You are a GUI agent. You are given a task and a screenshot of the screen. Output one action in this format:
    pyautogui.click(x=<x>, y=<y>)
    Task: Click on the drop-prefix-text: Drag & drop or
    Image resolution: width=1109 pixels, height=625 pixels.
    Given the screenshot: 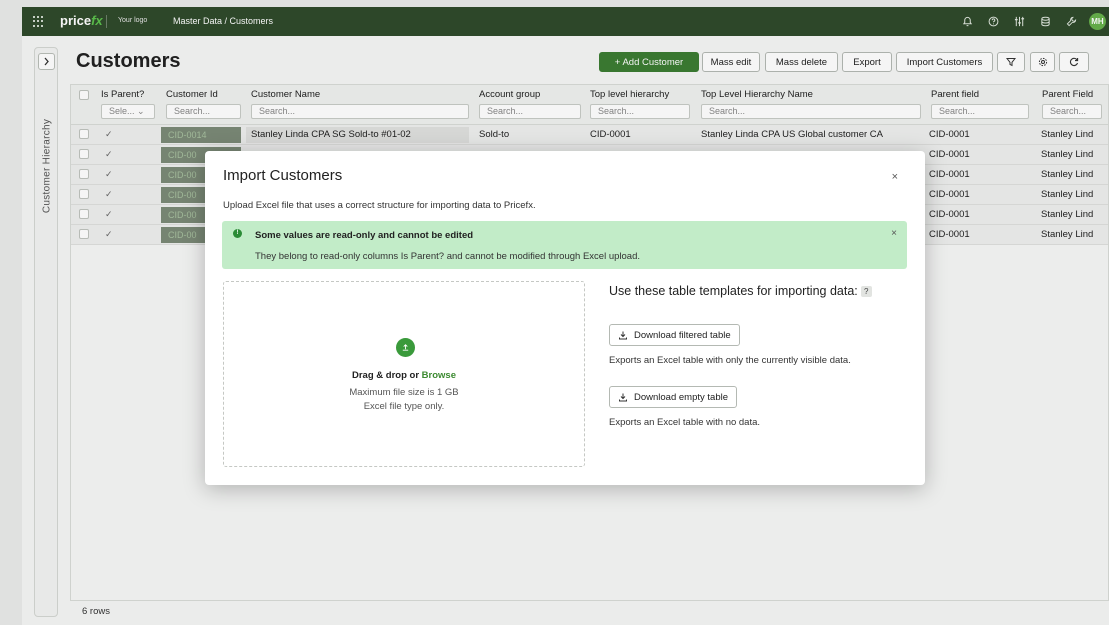 What is the action you would take?
    pyautogui.click(x=387, y=375)
    